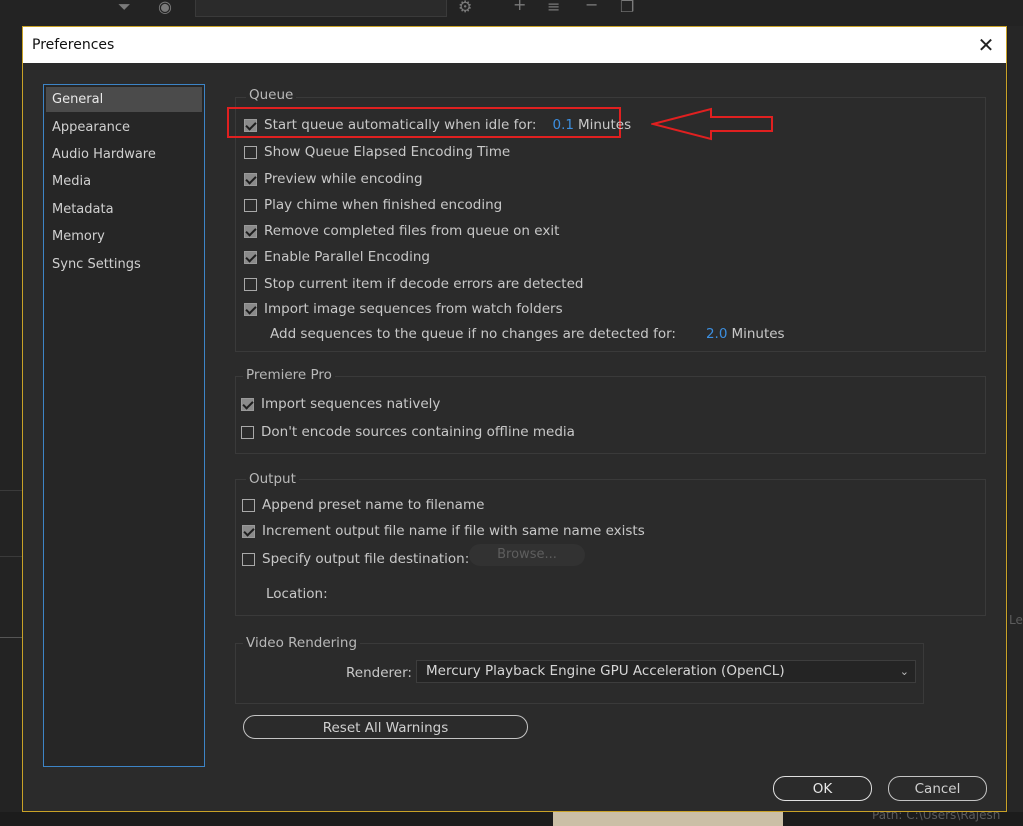 This screenshot has width=1023, height=826. What do you see at coordinates (250, 231) in the screenshot?
I see `remove-completed-checkbox` at bounding box center [250, 231].